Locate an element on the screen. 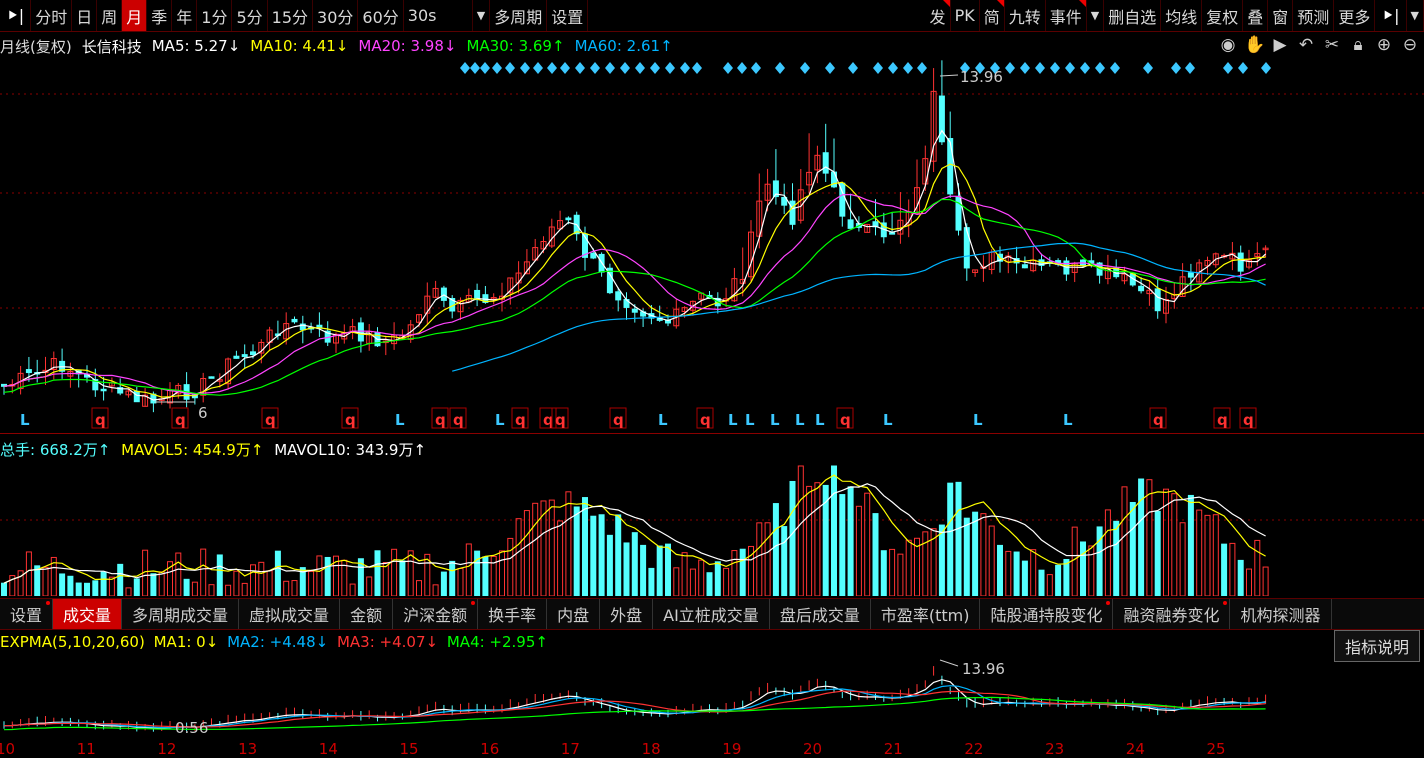 Image resolution: width=1424 pixels, height=758 pixels. indicator-tab-1: 成交量 is located at coordinates (88, 614).